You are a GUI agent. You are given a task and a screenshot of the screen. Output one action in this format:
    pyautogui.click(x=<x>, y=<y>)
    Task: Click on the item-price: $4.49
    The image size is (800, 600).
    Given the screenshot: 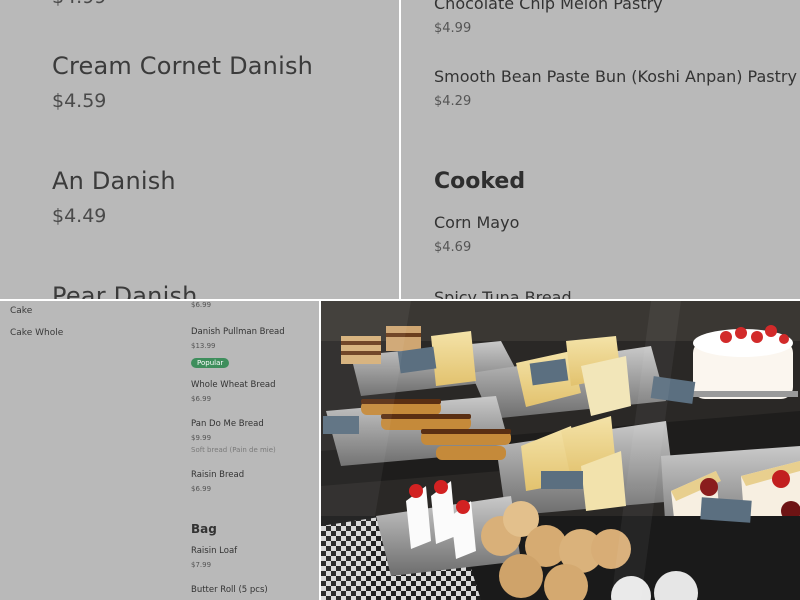 What is the action you would take?
    pyautogui.click(x=79, y=216)
    